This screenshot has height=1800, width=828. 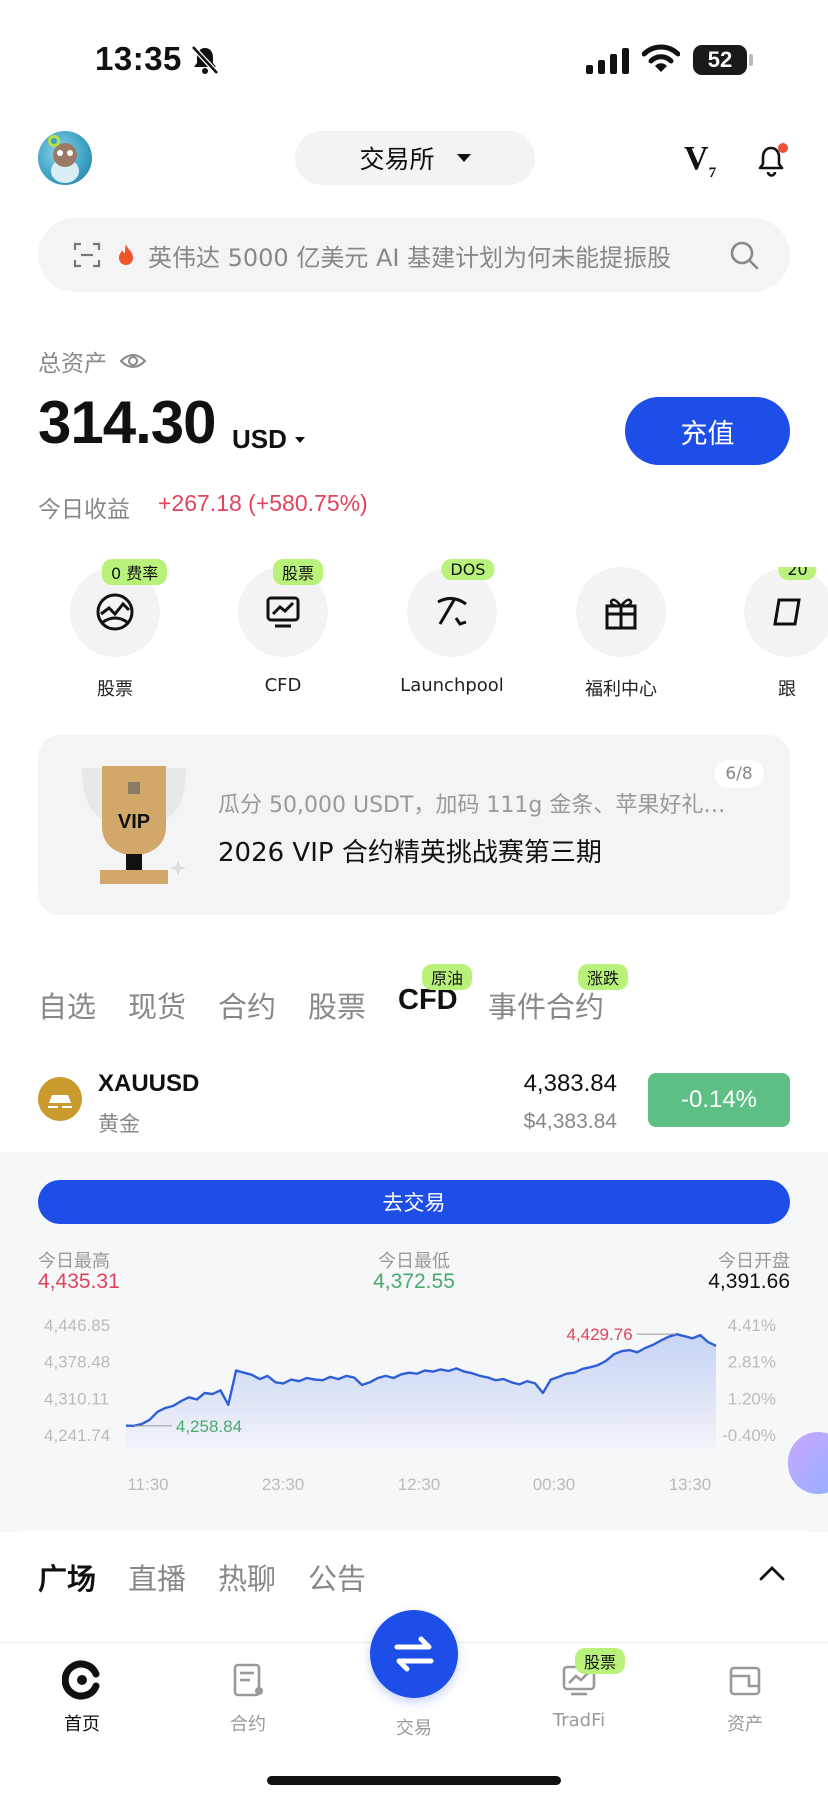 What do you see at coordinates (247, 1577) in the screenshot?
I see `feed-tab-hot-chat: 热聊` at bounding box center [247, 1577].